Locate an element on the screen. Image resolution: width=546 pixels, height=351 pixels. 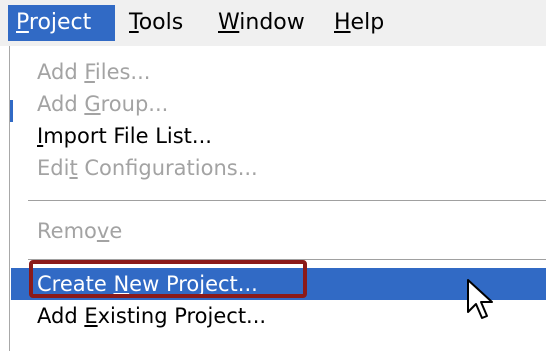
label-rest: e is located at coordinates (116, 231).